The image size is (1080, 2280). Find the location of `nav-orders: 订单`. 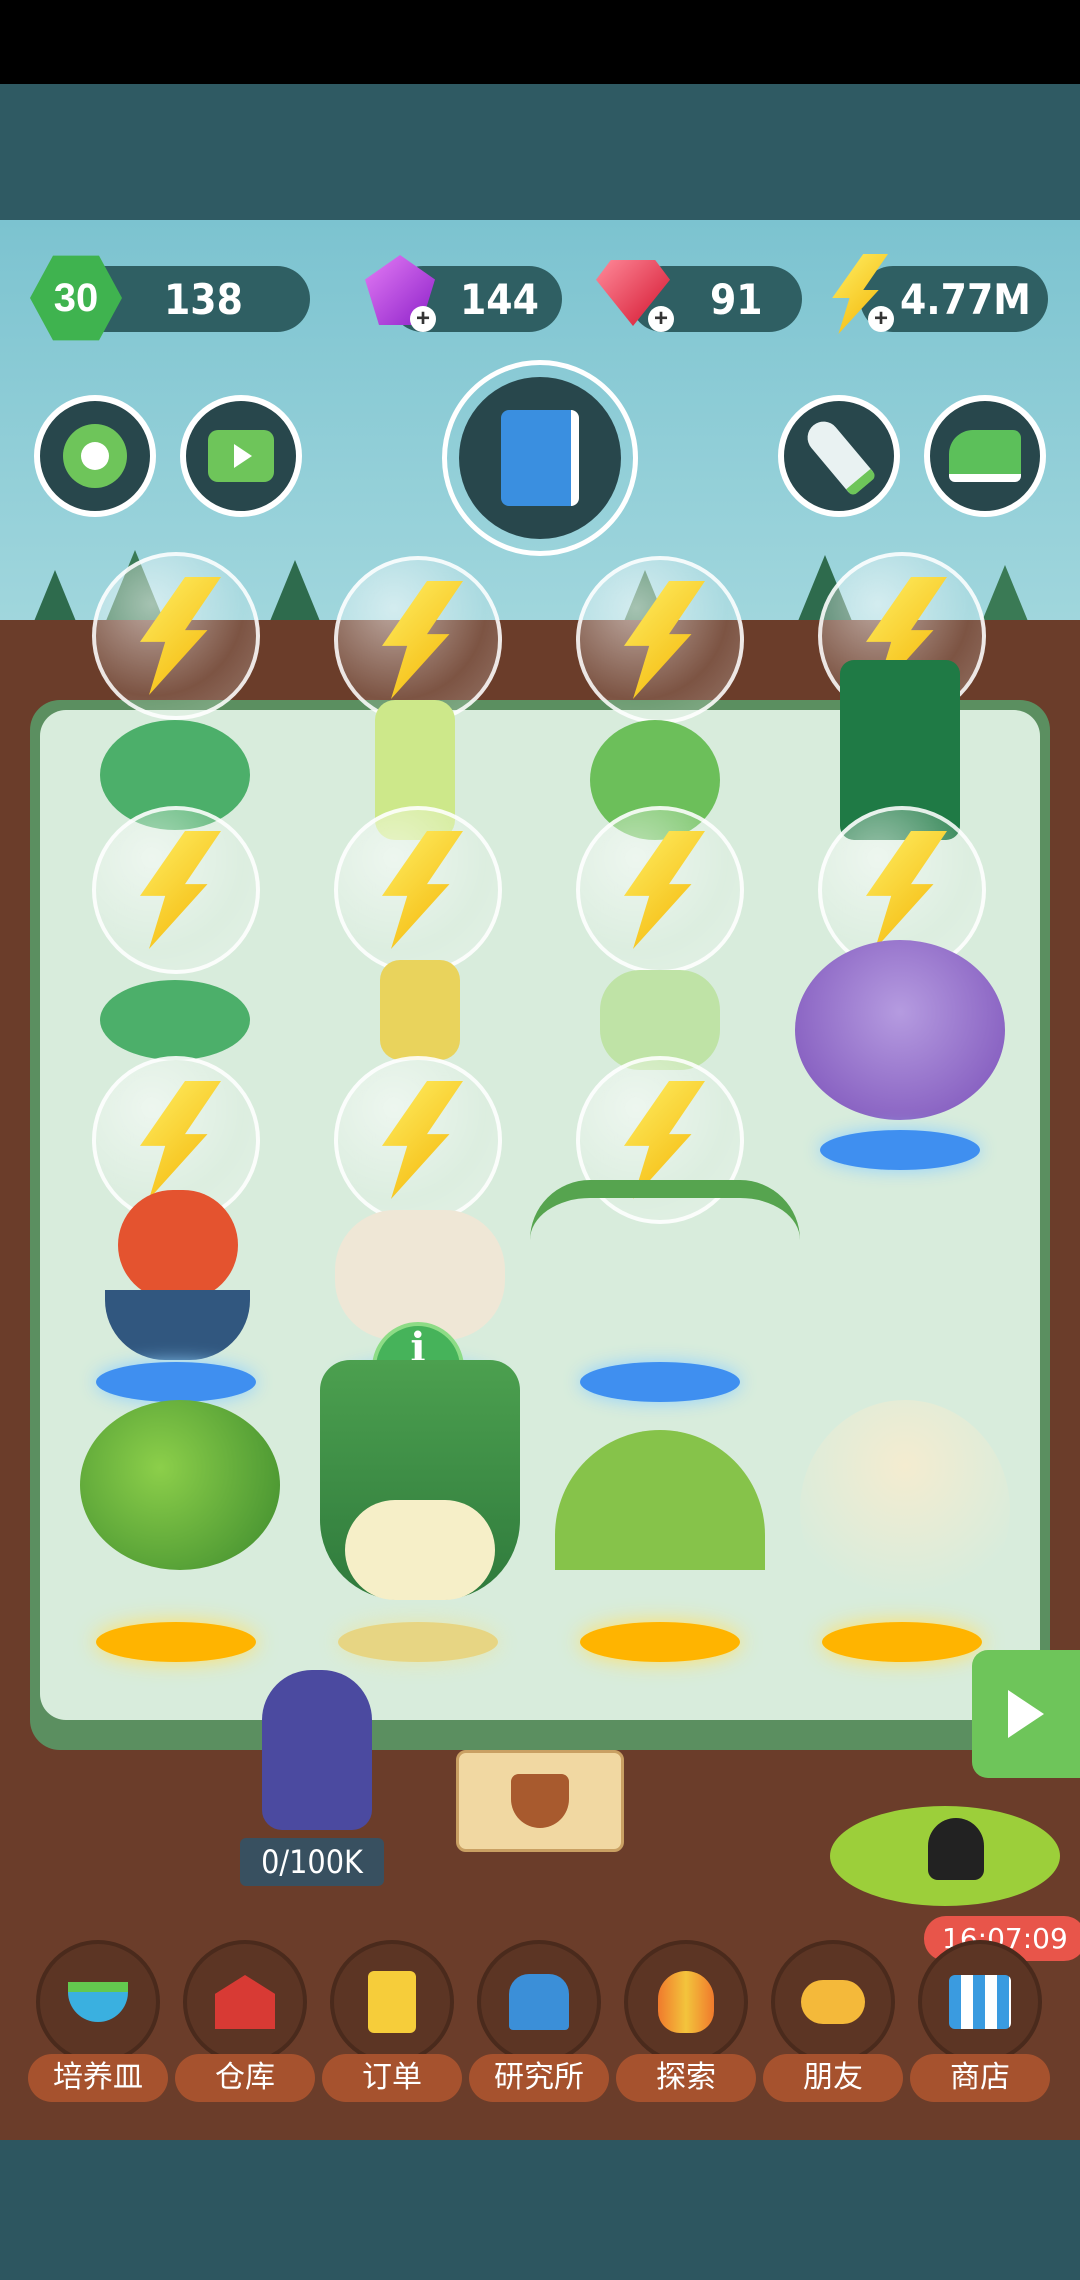

nav-orders: 订单 is located at coordinates (392, 2024).